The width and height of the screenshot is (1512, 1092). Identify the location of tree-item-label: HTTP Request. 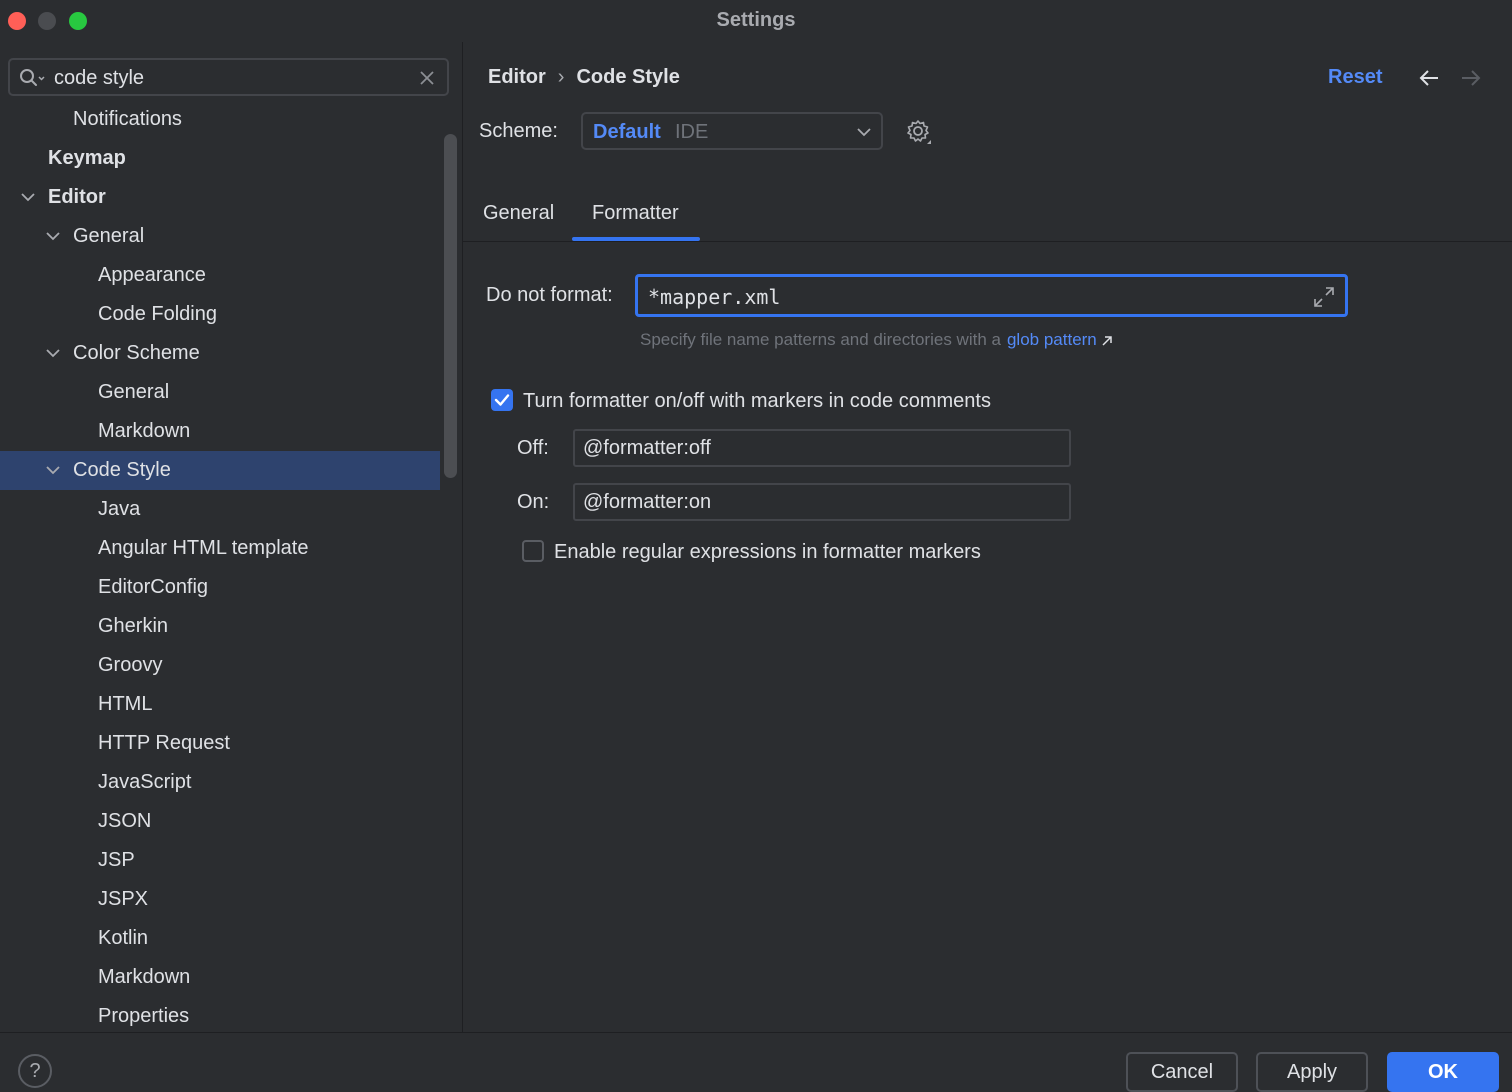
(164, 743).